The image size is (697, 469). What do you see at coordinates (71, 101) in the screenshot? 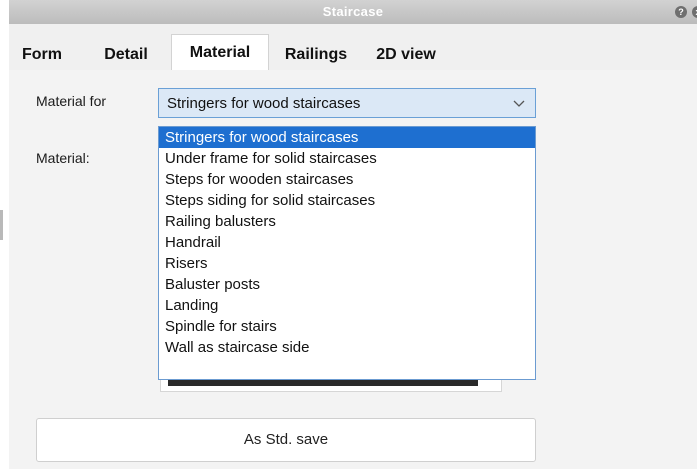
I see `material-for-label: Material for` at bounding box center [71, 101].